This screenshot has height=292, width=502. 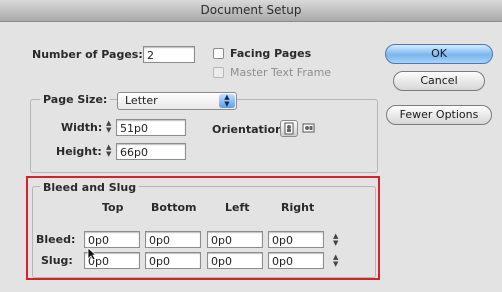 I want to click on page-size-select: Letter ▲ ▼, so click(x=177, y=101).